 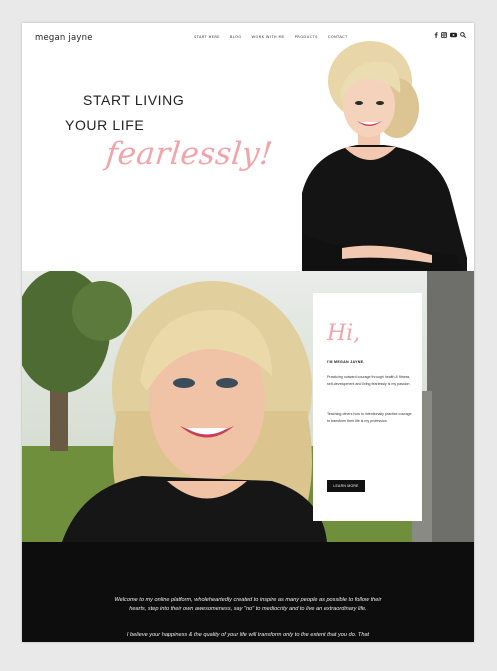 I want to click on hero-heading-line1: START LIVING, so click(x=134, y=100).